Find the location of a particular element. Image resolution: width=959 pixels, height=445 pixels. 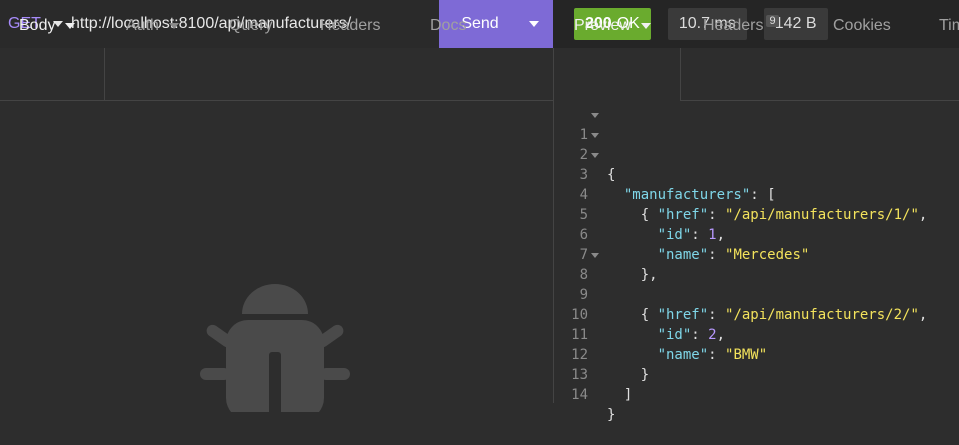

tab-headers: Headers is located at coordinates (350, 26).